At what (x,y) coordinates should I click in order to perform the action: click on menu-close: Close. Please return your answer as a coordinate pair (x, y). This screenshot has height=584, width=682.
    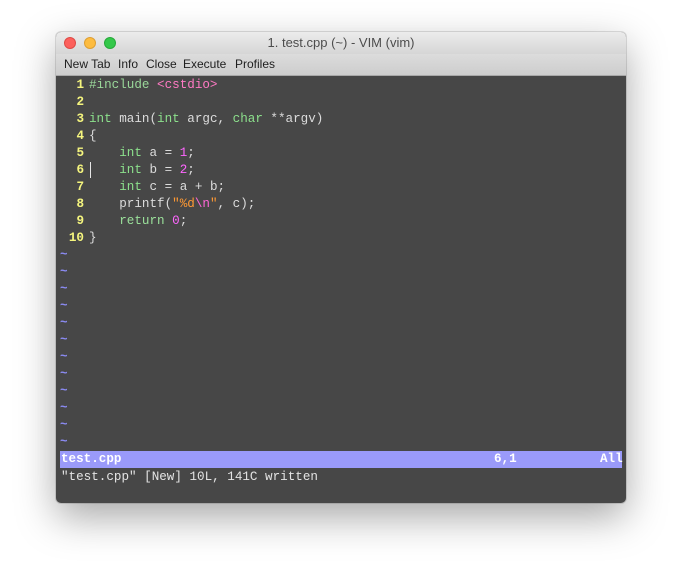
    Looking at the image, I should click on (161, 64).